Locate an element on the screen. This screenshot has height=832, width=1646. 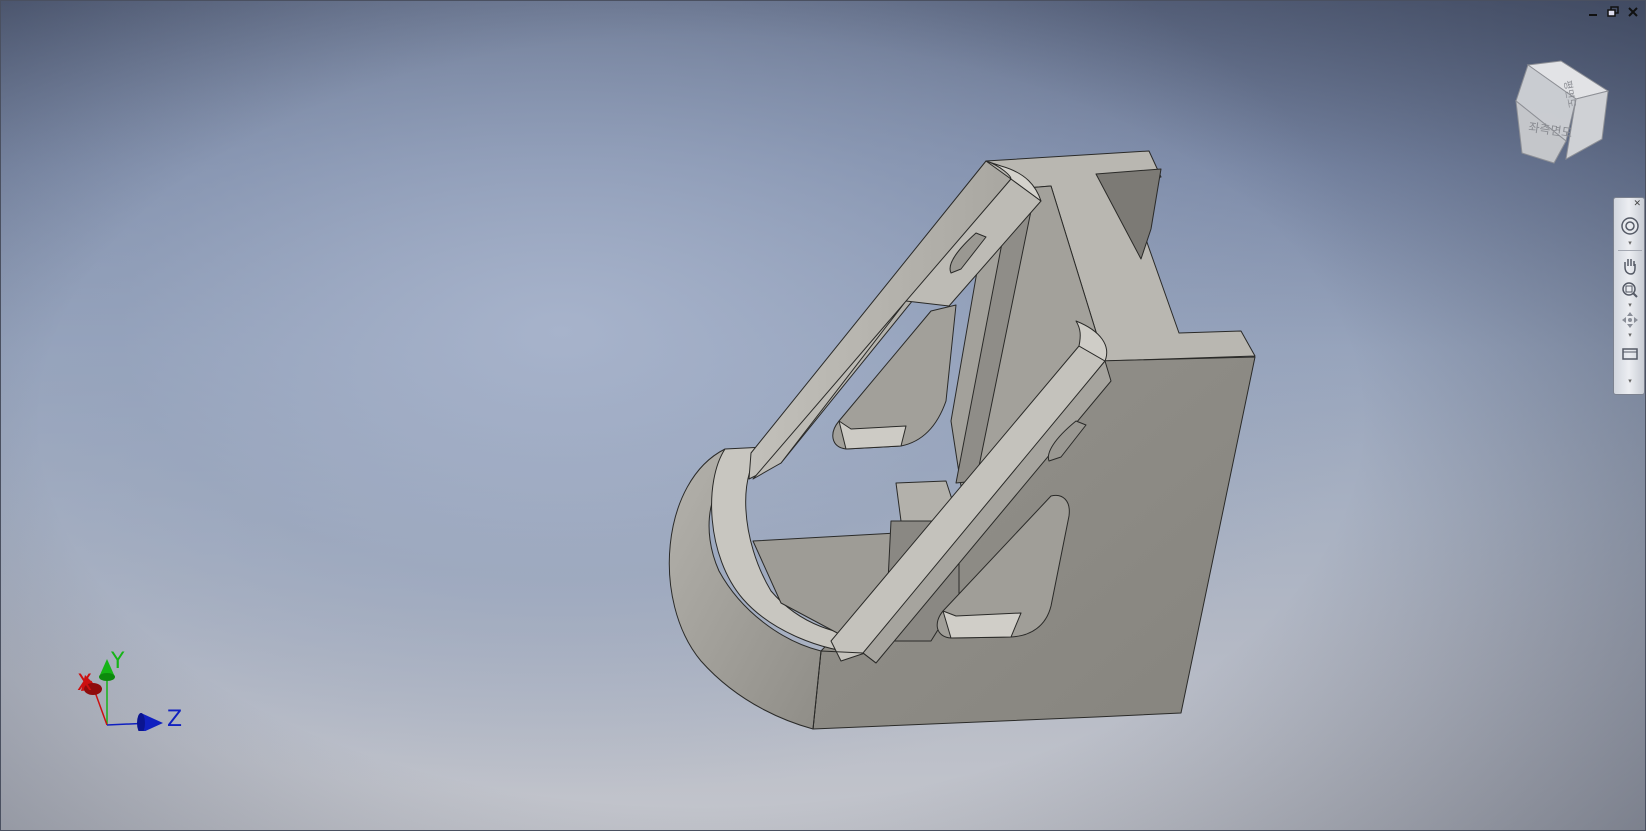
coordinate-triad: X Y Z is located at coordinates (131, 692).